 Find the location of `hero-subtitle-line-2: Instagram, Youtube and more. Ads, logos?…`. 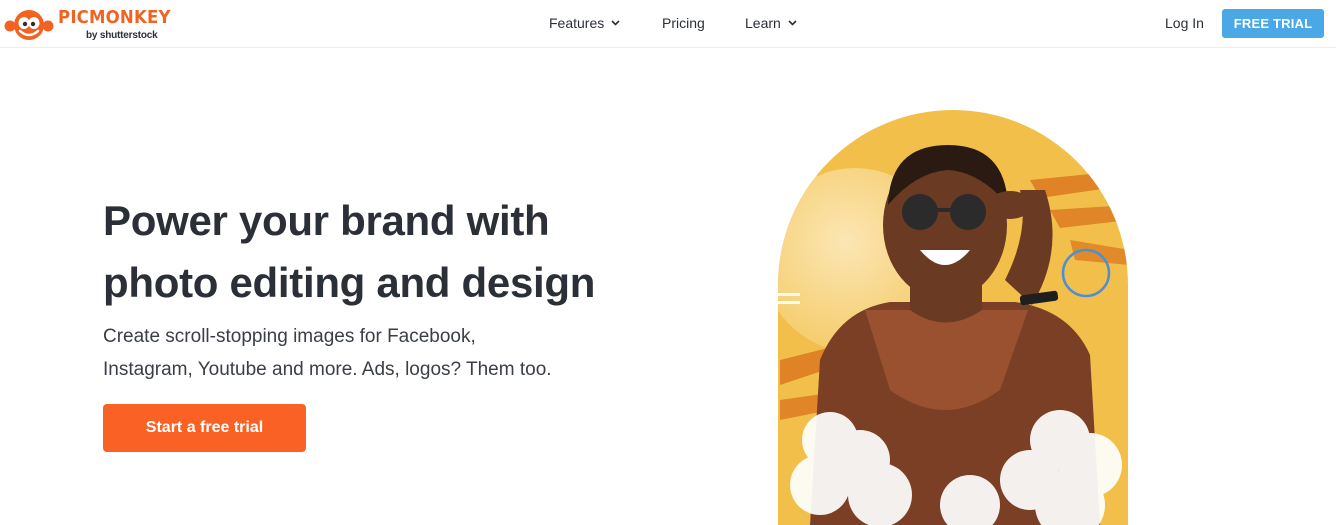

hero-subtitle-line-2: Instagram, Youtube and more. Ads, logos?… is located at coordinates (327, 369).